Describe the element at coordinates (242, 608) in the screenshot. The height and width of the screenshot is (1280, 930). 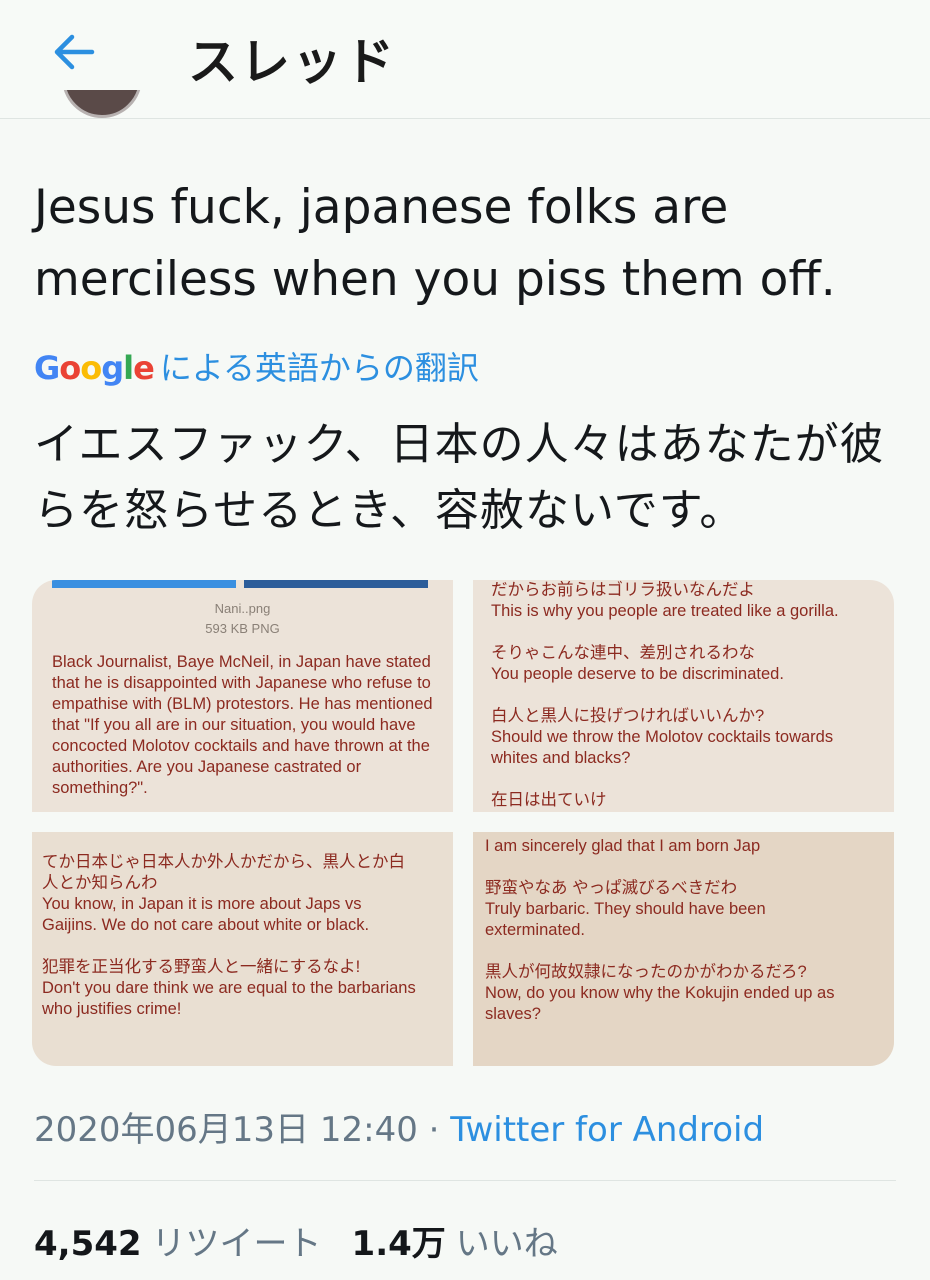
I see `file-name: Nani..png` at that location.